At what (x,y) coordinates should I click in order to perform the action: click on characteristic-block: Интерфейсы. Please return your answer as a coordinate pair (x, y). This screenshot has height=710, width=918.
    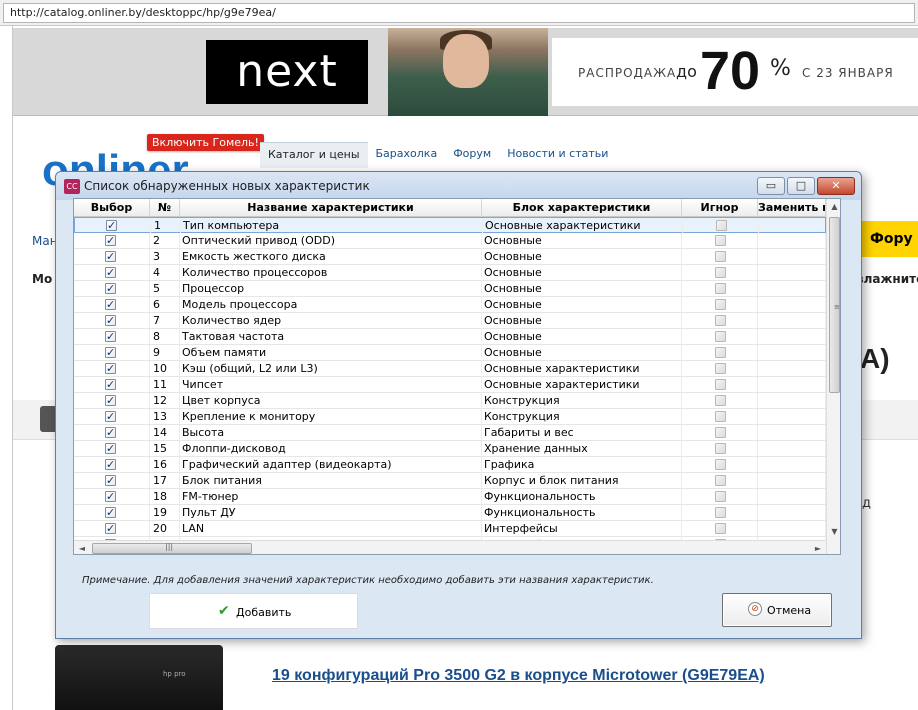
    Looking at the image, I should click on (582, 528).